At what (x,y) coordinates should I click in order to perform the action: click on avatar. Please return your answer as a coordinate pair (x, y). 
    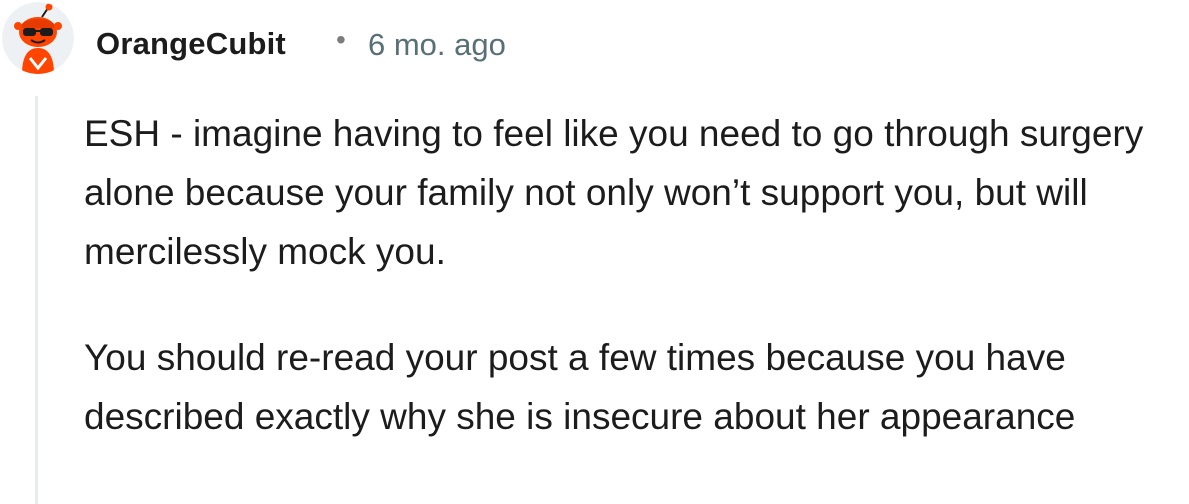
    Looking at the image, I should click on (38, 38).